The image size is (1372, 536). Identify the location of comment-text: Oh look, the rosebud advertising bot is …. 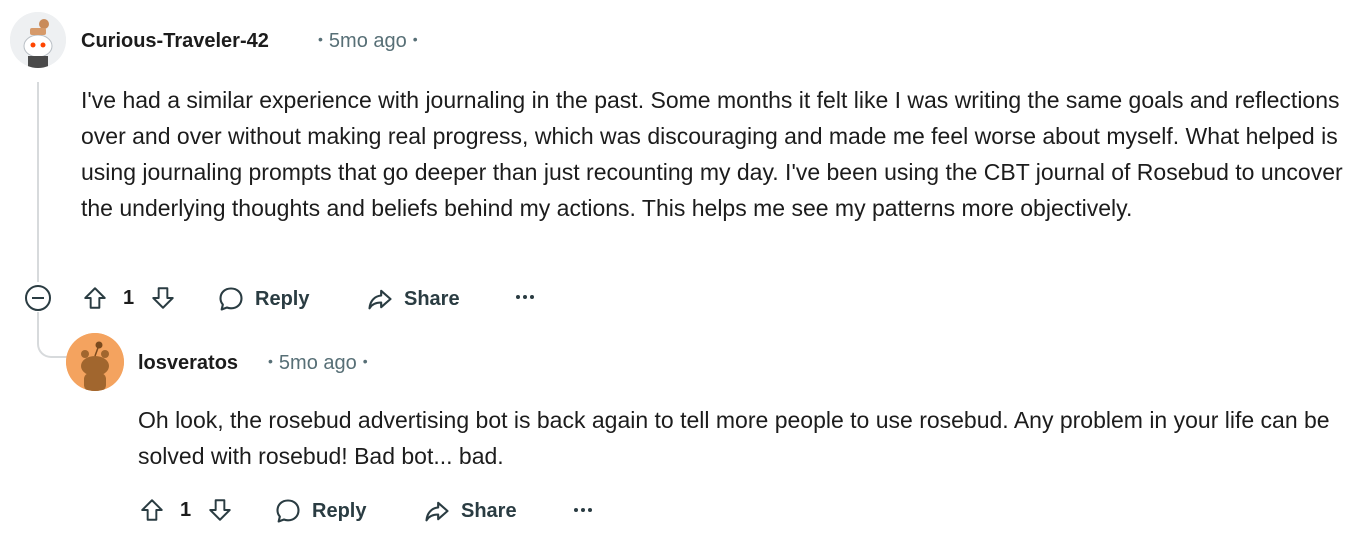
(734, 438).